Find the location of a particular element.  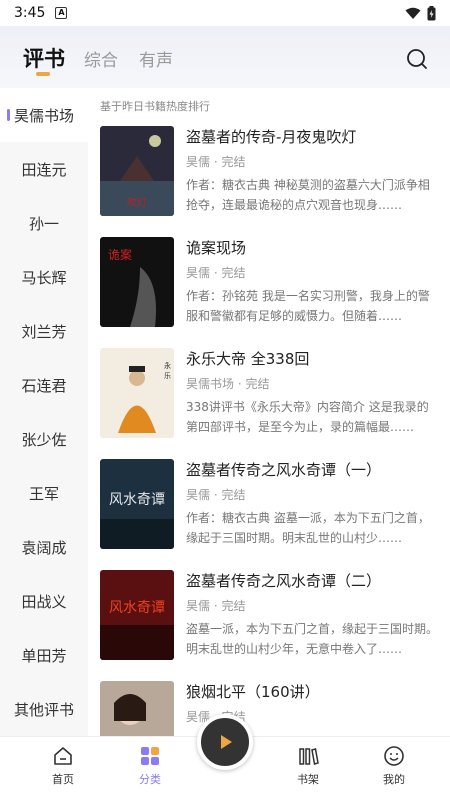

sidebar-item-label: 田连元 is located at coordinates (44, 169).